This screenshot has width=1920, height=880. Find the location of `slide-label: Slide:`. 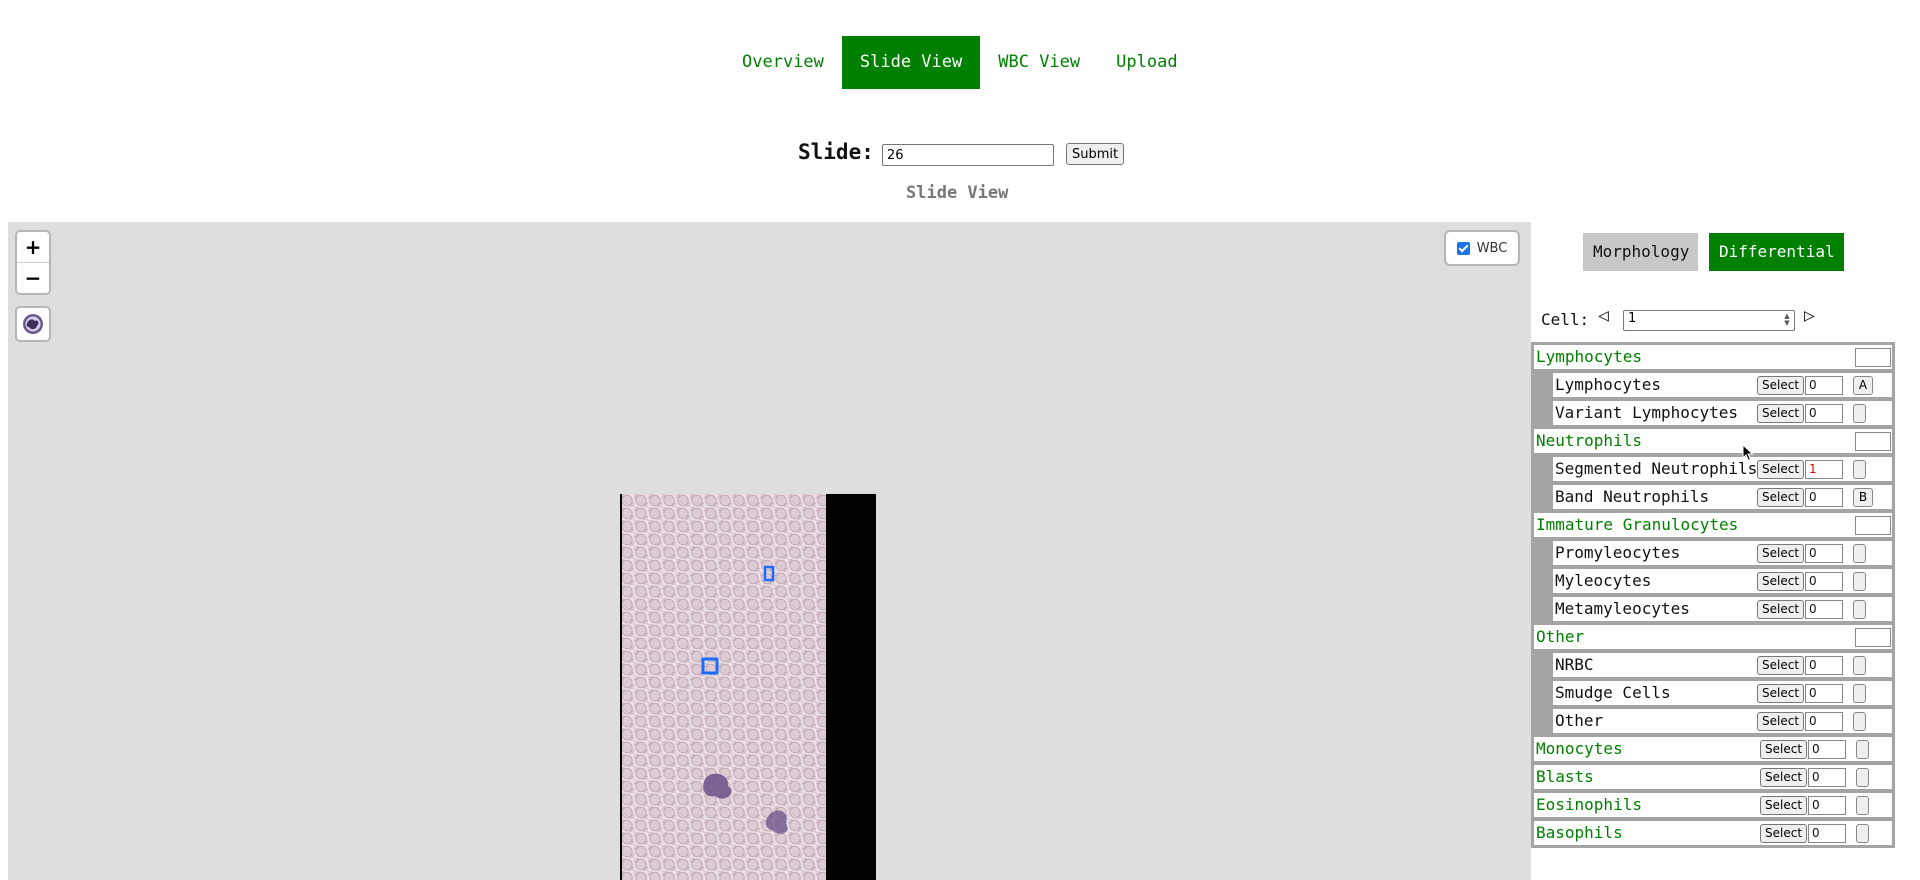

slide-label: Slide: is located at coordinates (836, 152).